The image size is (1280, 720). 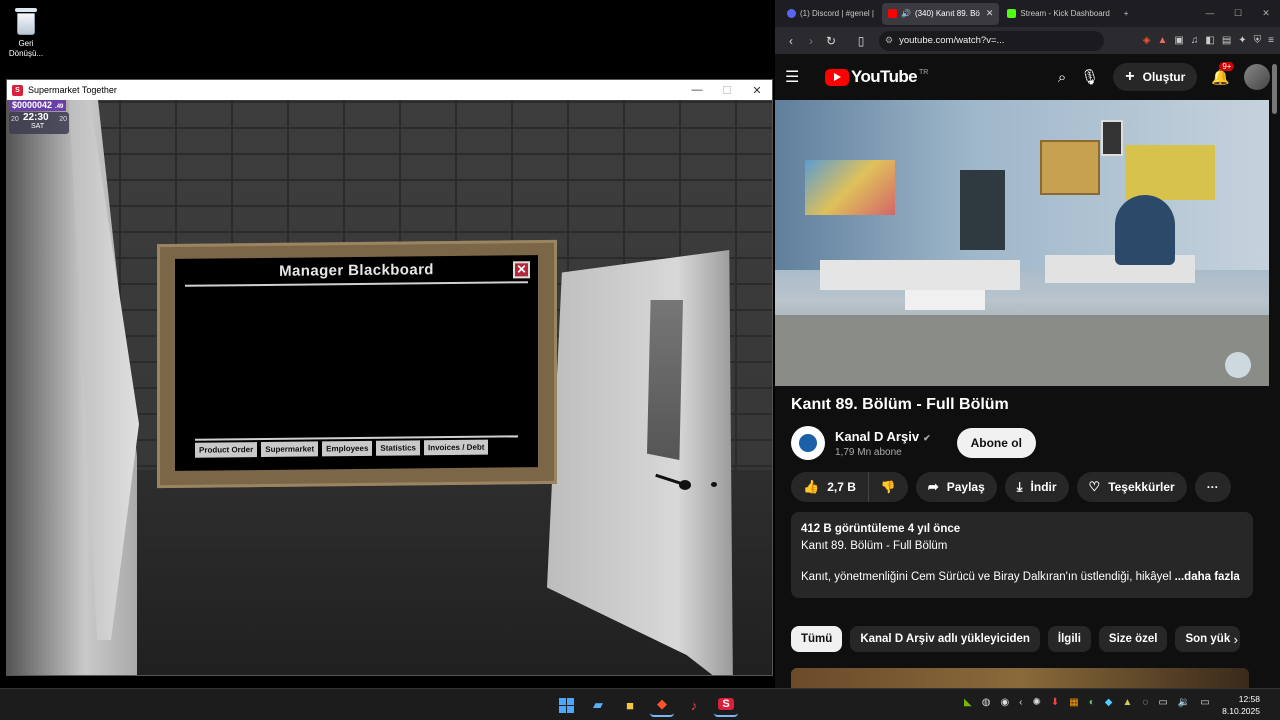 What do you see at coordinates (808, 443) in the screenshot?
I see `channel-avatar` at bounding box center [808, 443].